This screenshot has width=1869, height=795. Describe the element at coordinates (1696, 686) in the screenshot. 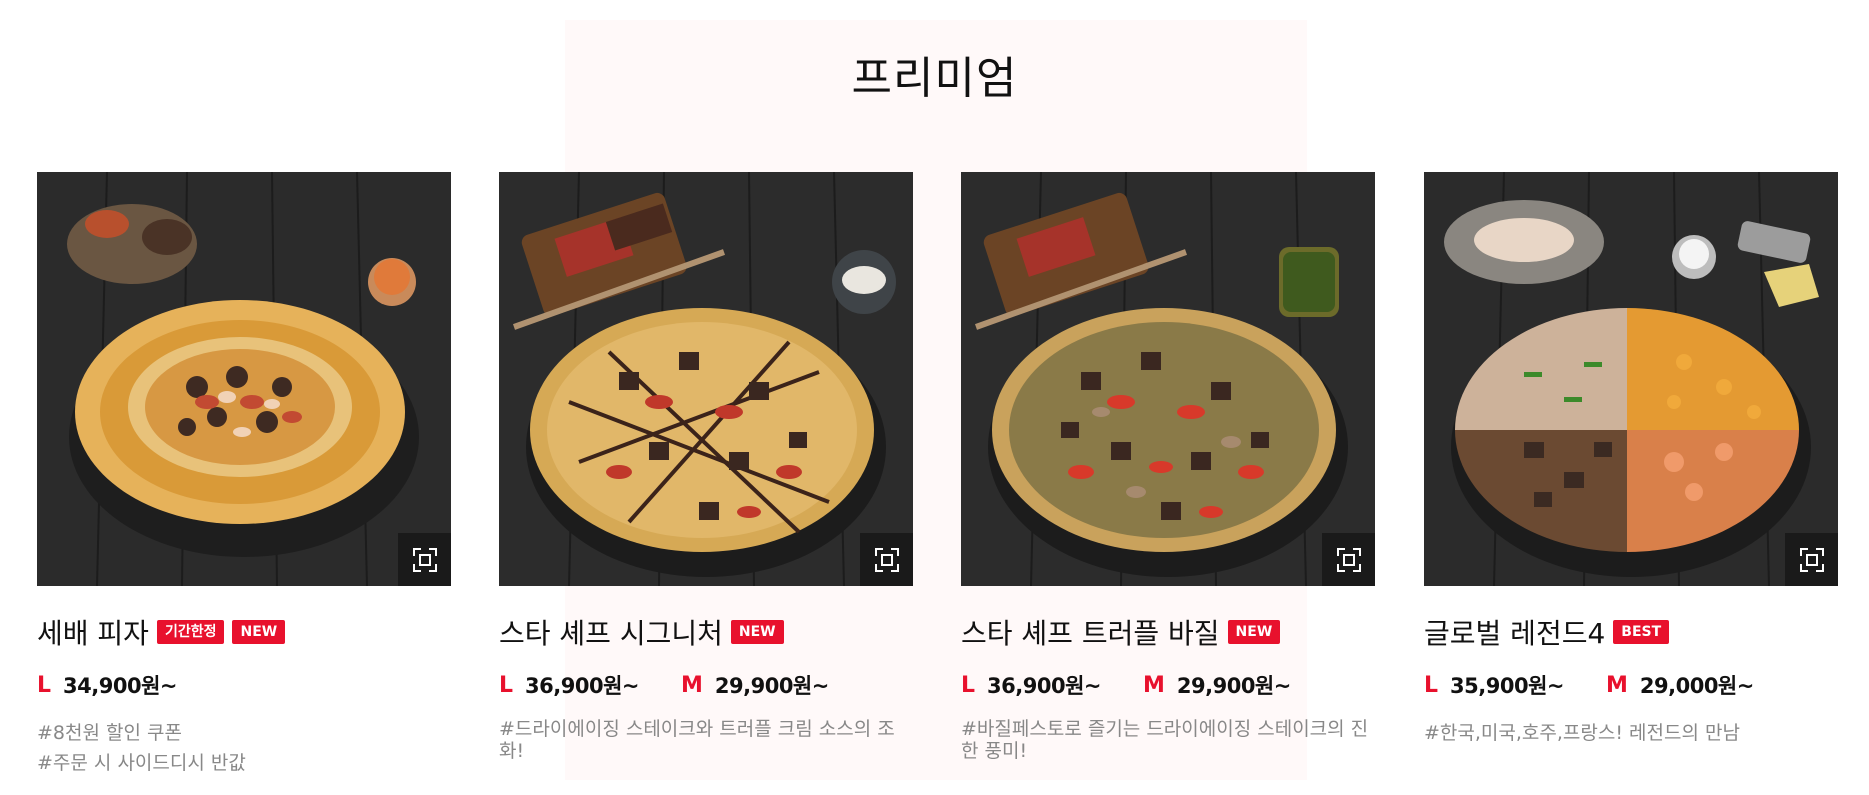

I see `price-amount: 29,000원~` at that location.